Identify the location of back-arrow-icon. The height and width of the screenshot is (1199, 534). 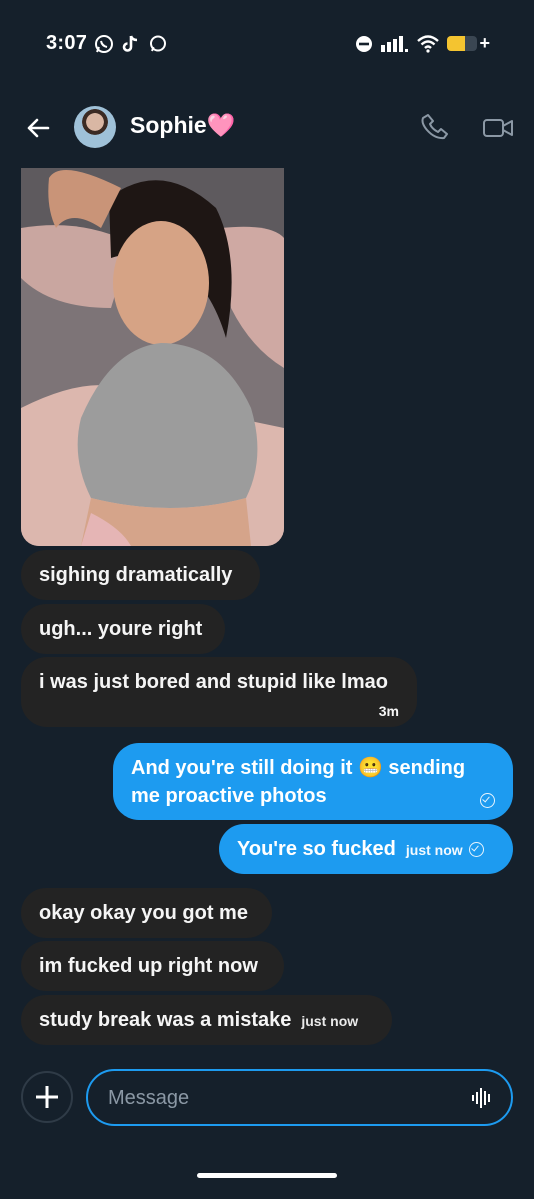
(38, 128).